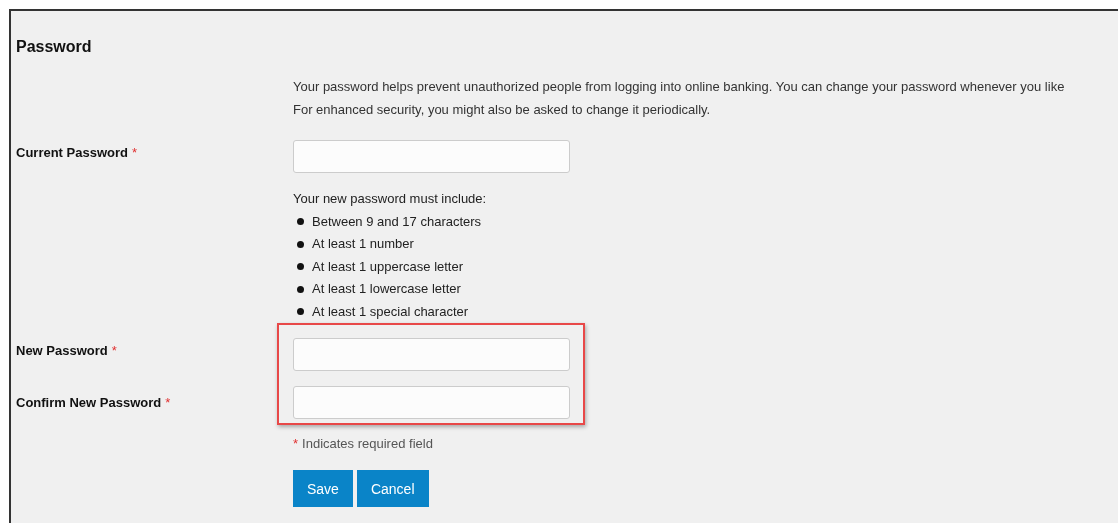 The image size is (1118, 523). What do you see at coordinates (72, 152) in the screenshot?
I see `field-label: Current Password` at bounding box center [72, 152].